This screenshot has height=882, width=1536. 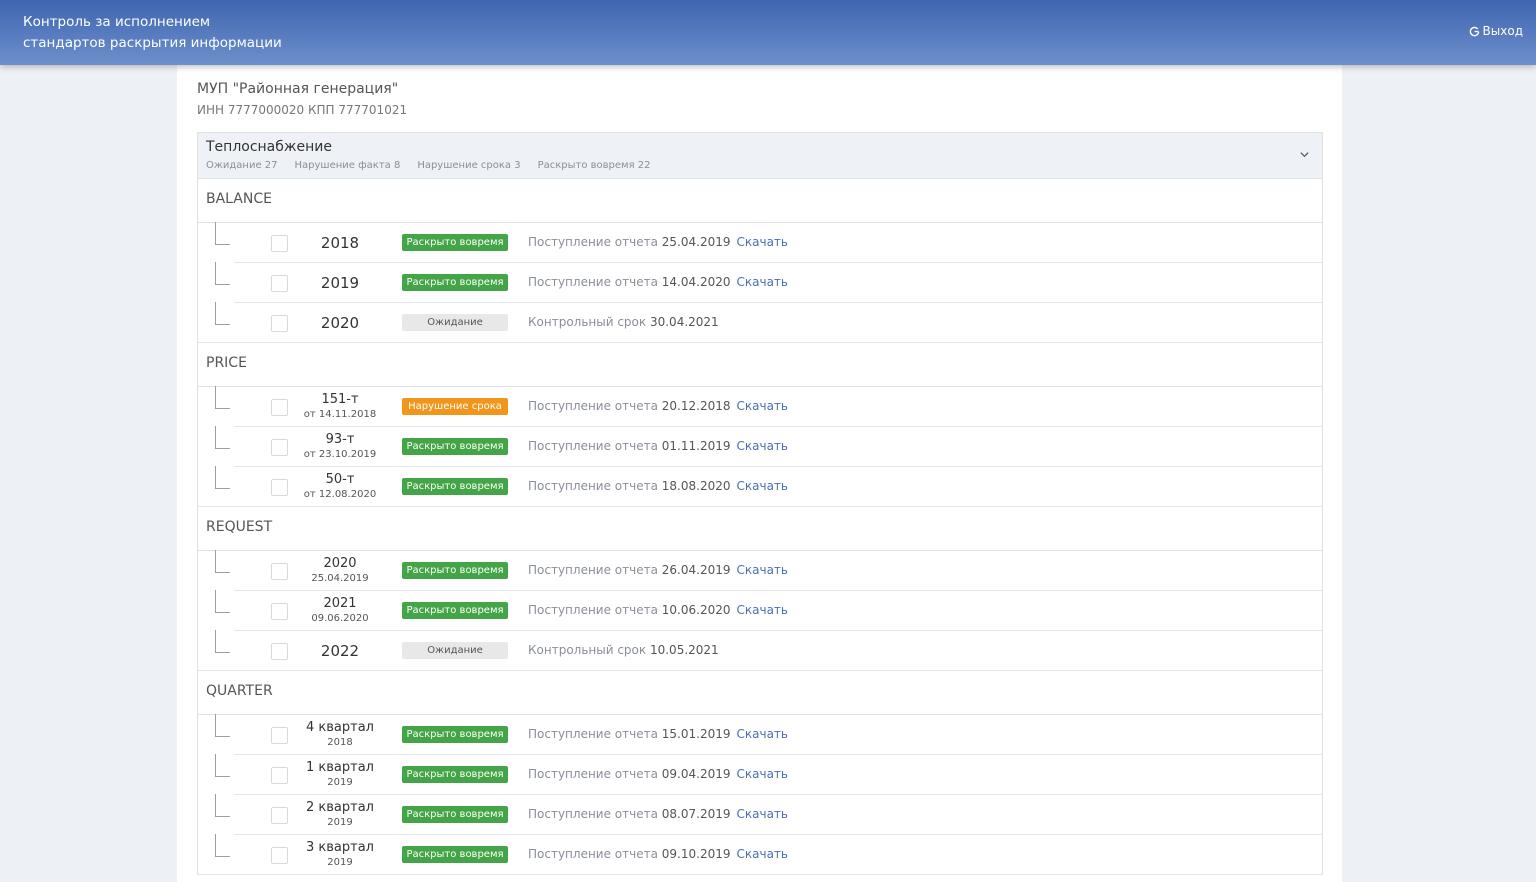 What do you see at coordinates (455, 406) in the screenshot?
I see `status-badge: Нарушение срока` at bounding box center [455, 406].